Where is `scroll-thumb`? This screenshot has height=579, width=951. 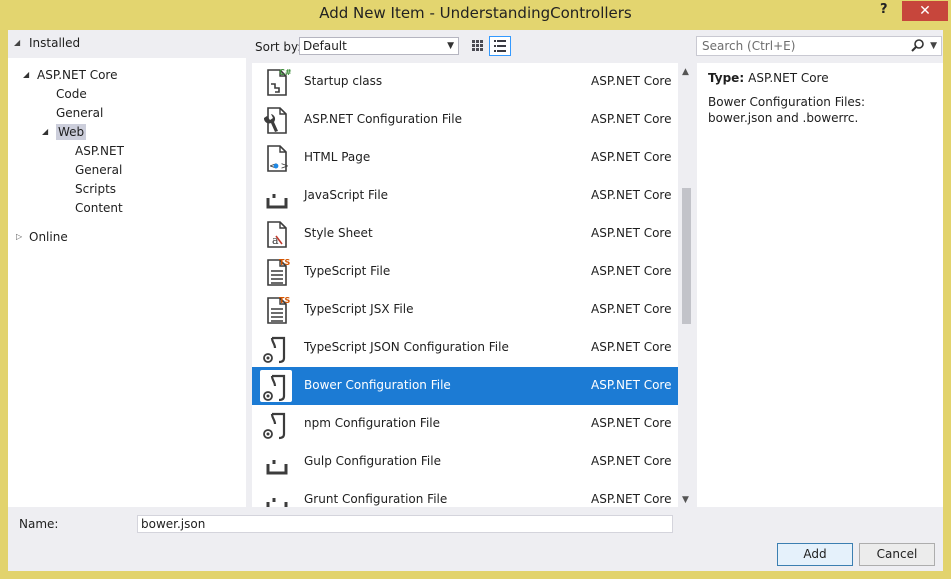
scroll-thumb is located at coordinates (686, 256).